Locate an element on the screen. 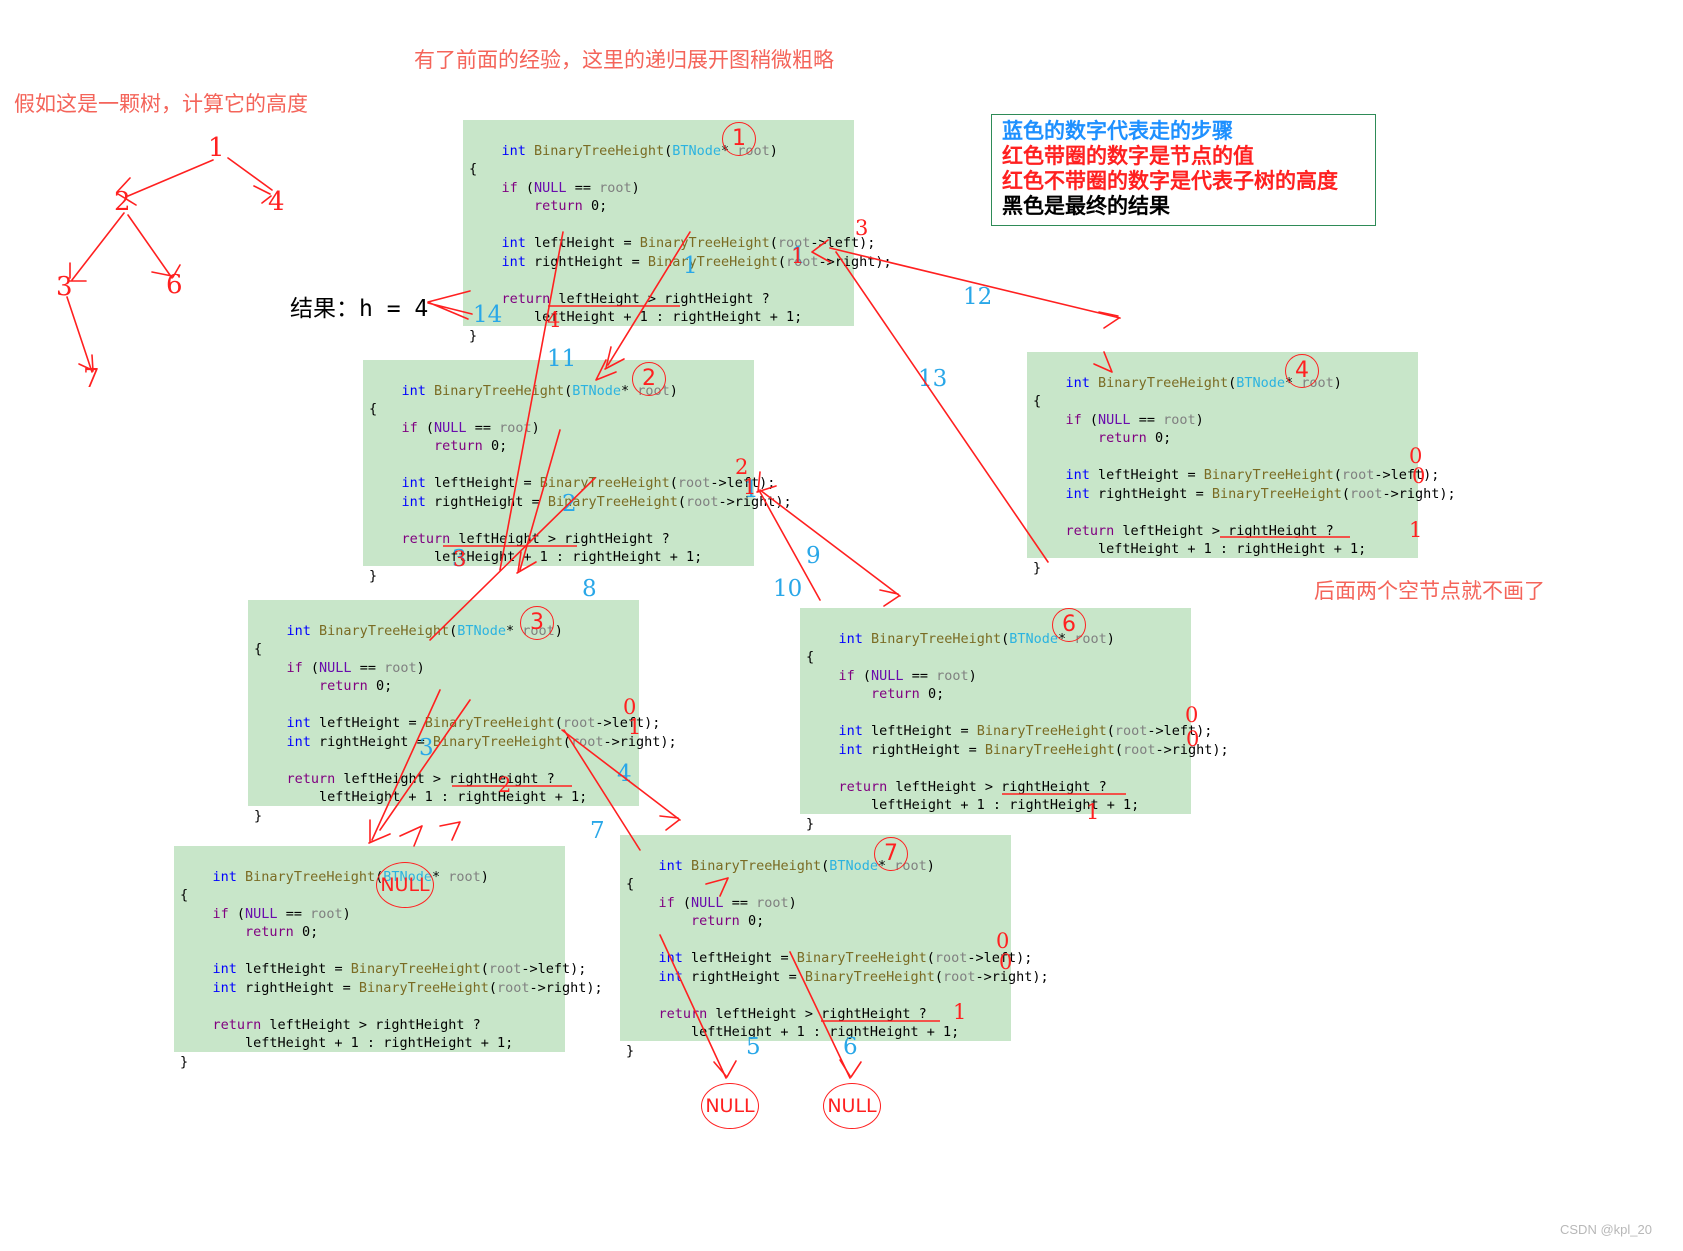  arrowhead-3-to-null is located at coordinates (379, 831).